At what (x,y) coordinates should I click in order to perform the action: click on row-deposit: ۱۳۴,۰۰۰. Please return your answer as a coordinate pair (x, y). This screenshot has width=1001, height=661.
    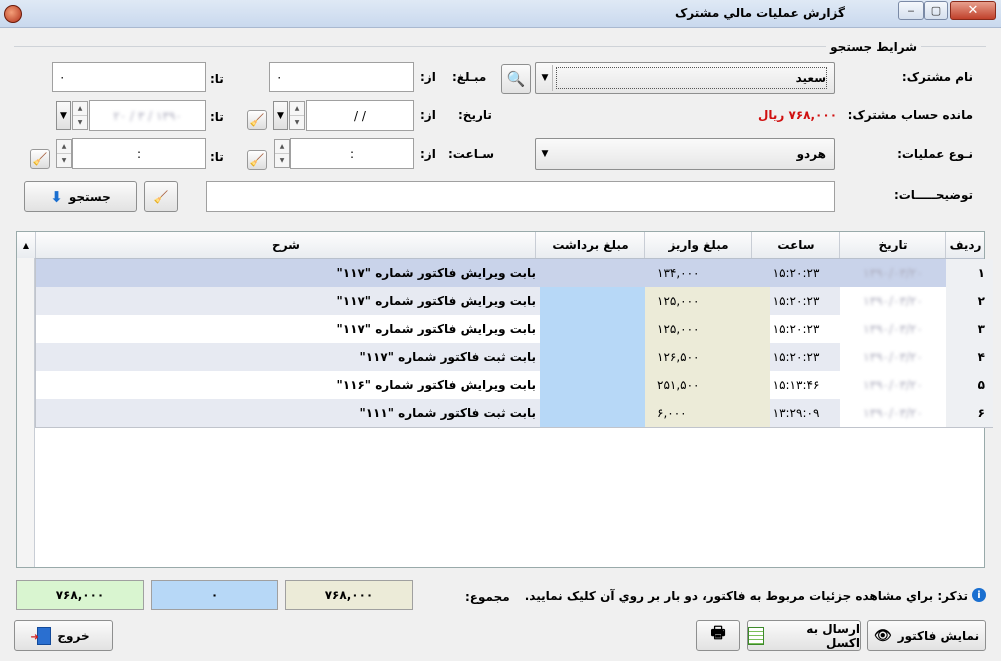
    Looking at the image, I should click on (707, 273).